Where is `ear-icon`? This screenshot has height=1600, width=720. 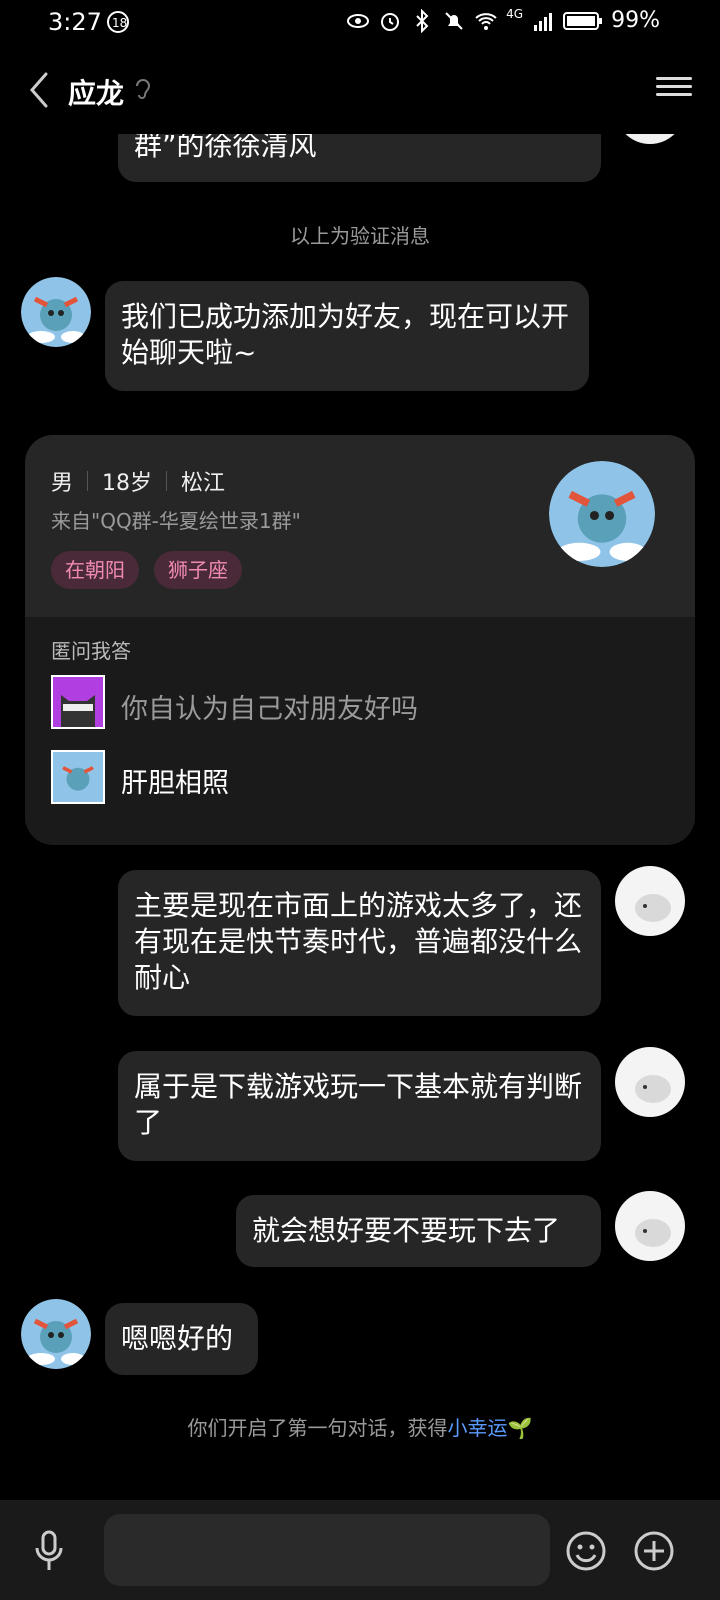
ear-icon is located at coordinates (143, 90).